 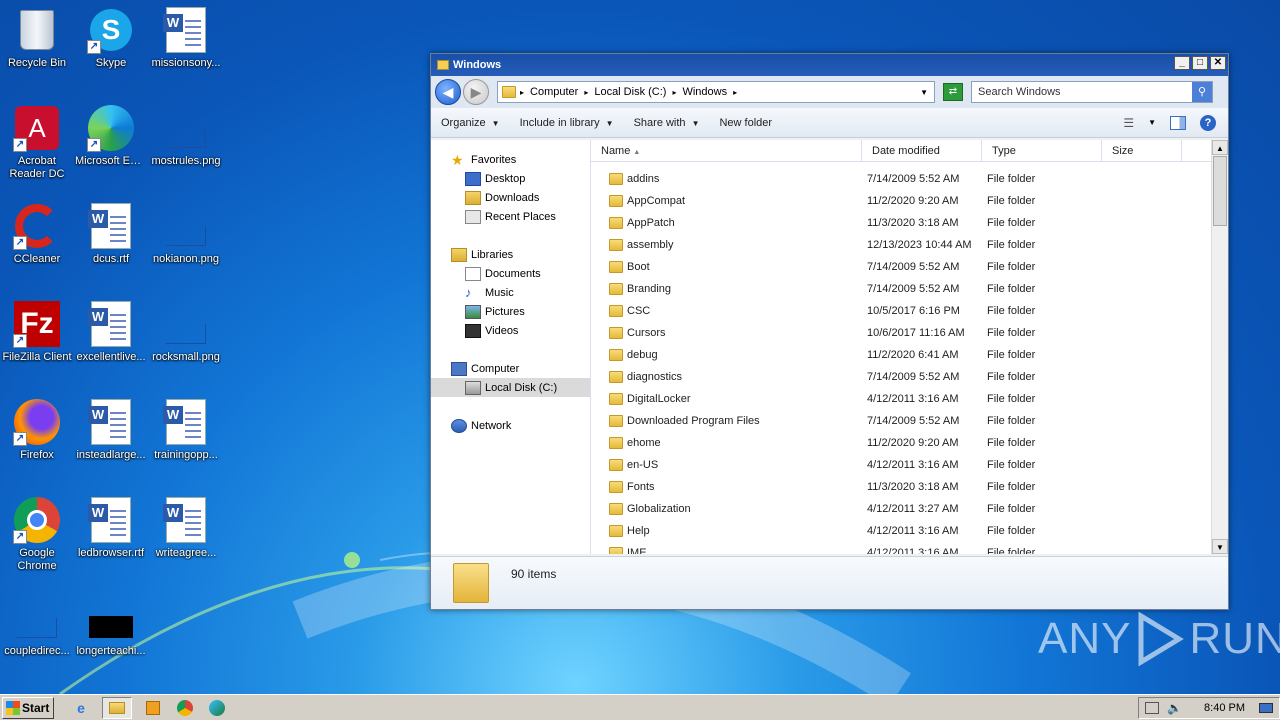 I want to click on file-type: File folder, so click(x=1011, y=550).